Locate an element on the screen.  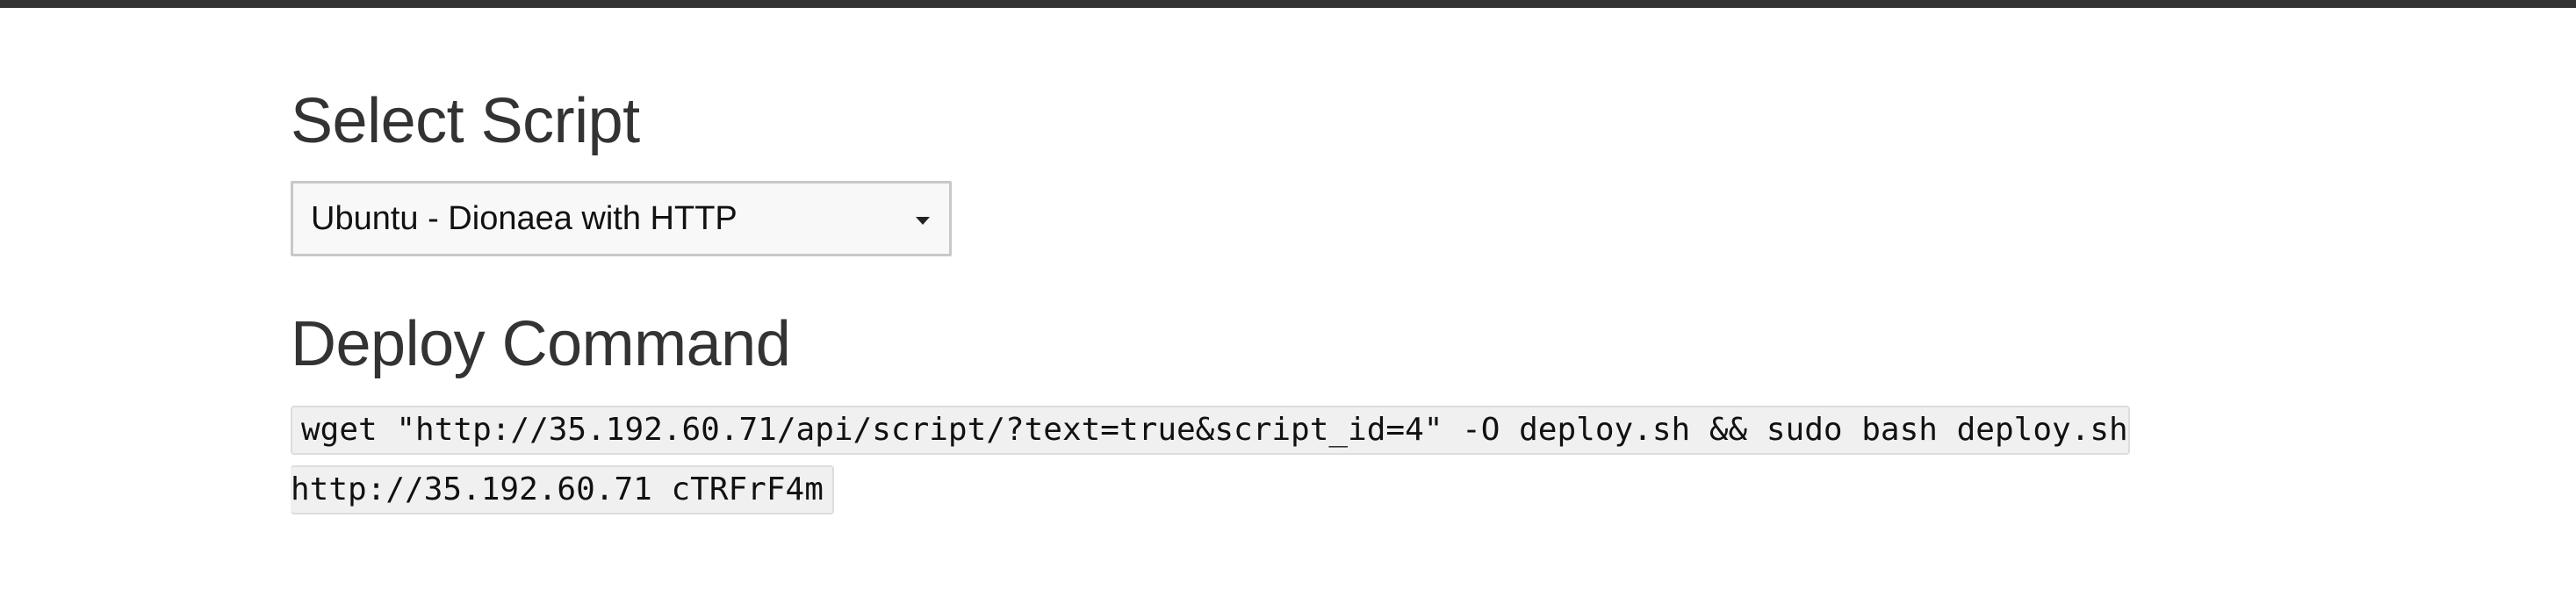
caret-down-icon is located at coordinates (923, 221).